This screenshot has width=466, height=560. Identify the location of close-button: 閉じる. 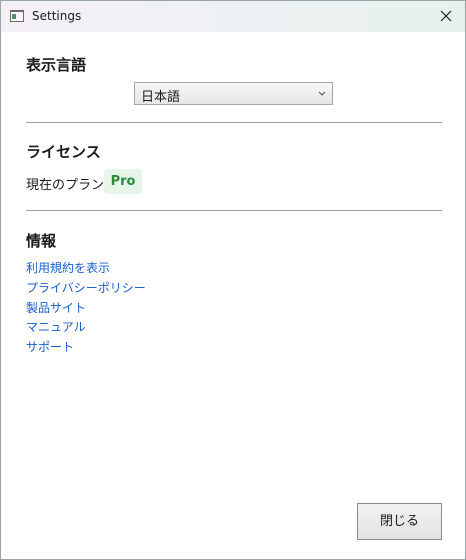
(399, 521).